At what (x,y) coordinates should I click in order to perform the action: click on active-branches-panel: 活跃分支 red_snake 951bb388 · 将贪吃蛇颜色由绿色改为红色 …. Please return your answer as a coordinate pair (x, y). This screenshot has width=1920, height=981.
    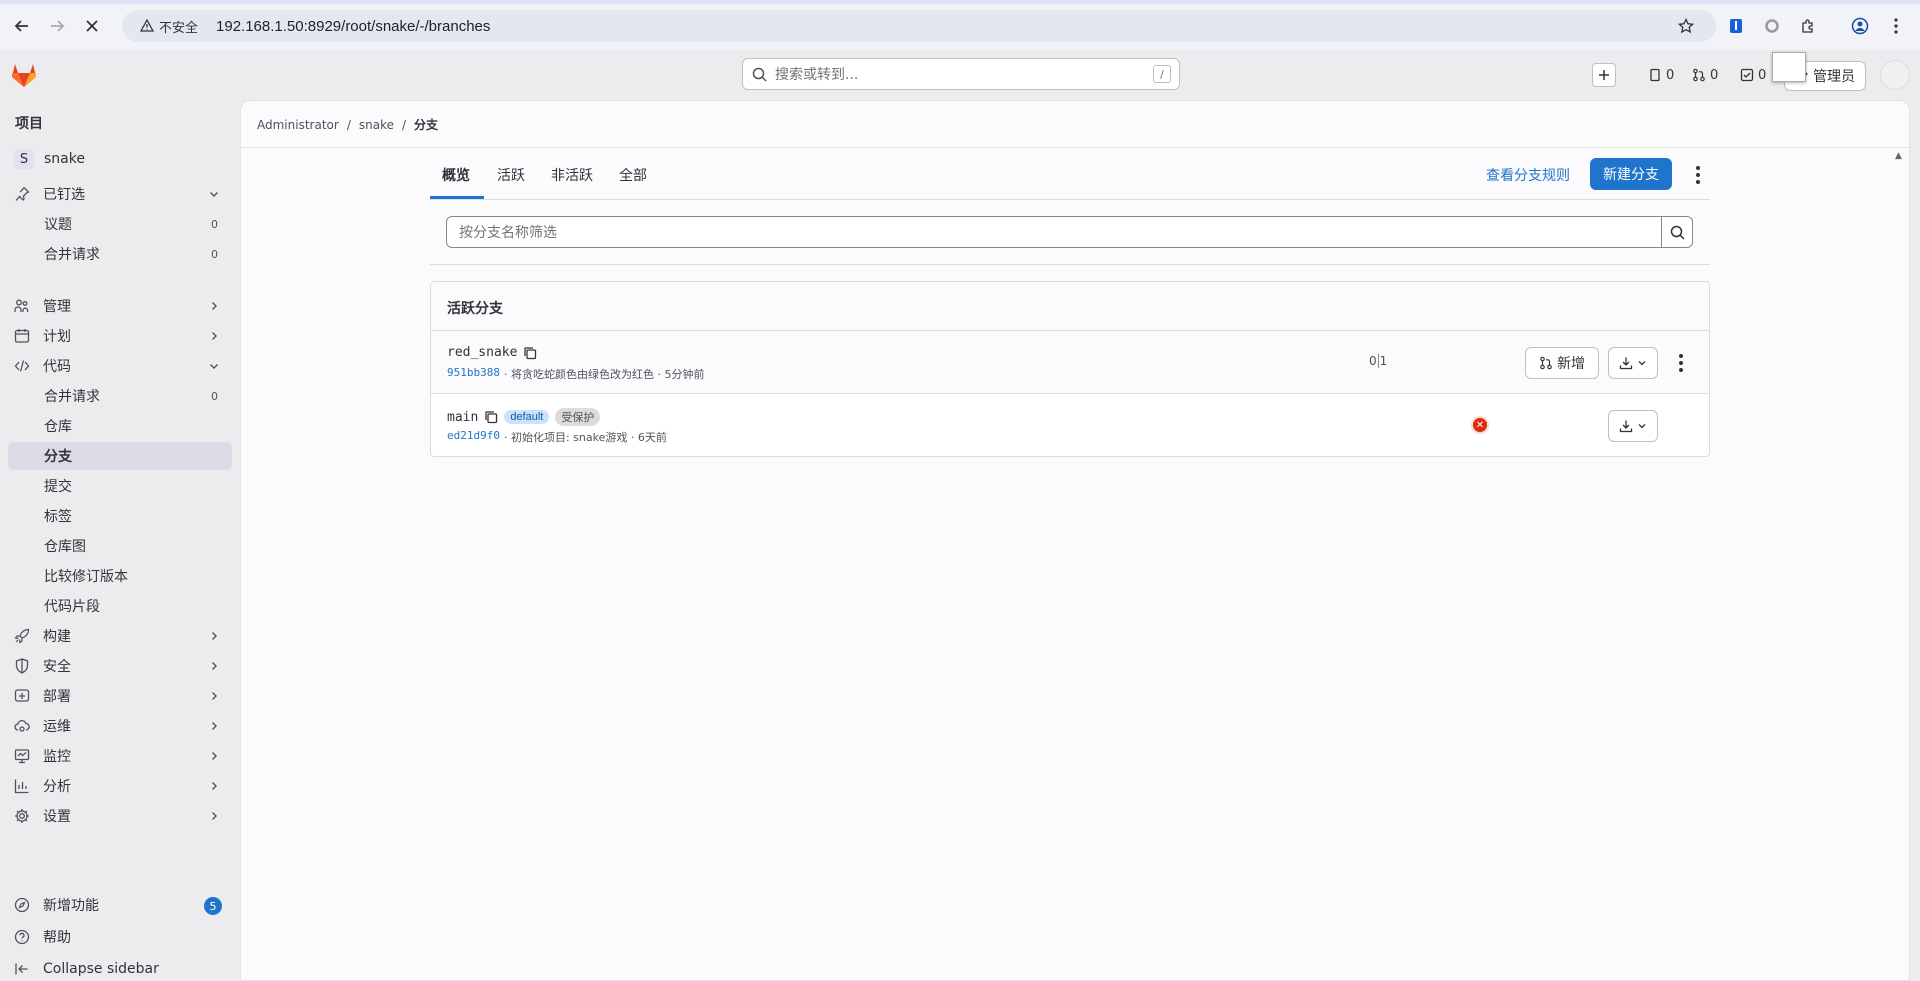
    Looking at the image, I should click on (1070, 369).